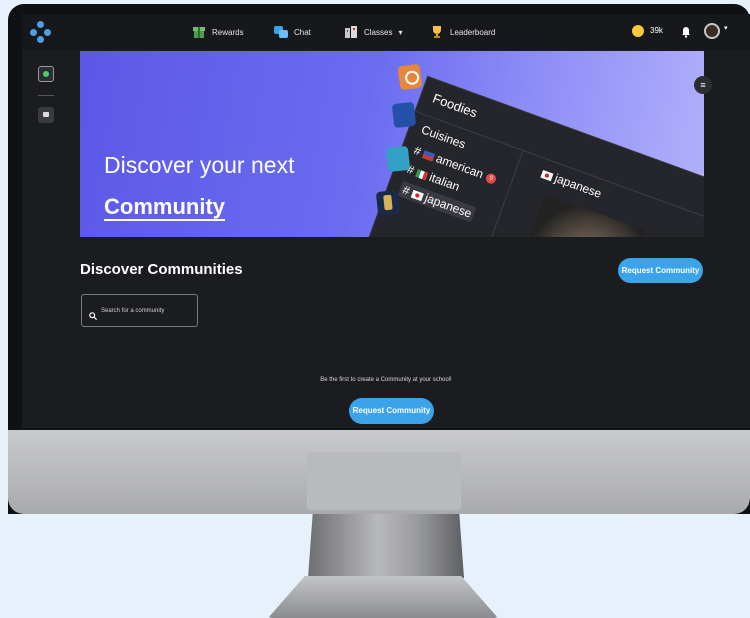 This screenshot has width=750, height=618. I want to click on nav-chat: Chat, so click(292, 32).